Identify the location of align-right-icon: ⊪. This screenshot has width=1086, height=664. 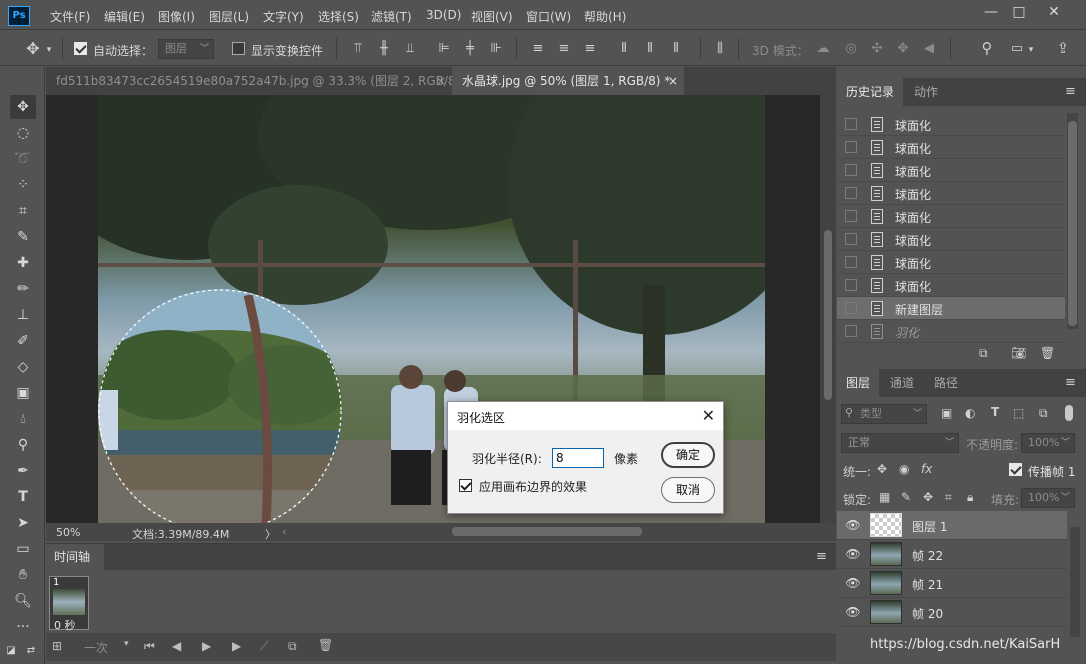
(496, 49).